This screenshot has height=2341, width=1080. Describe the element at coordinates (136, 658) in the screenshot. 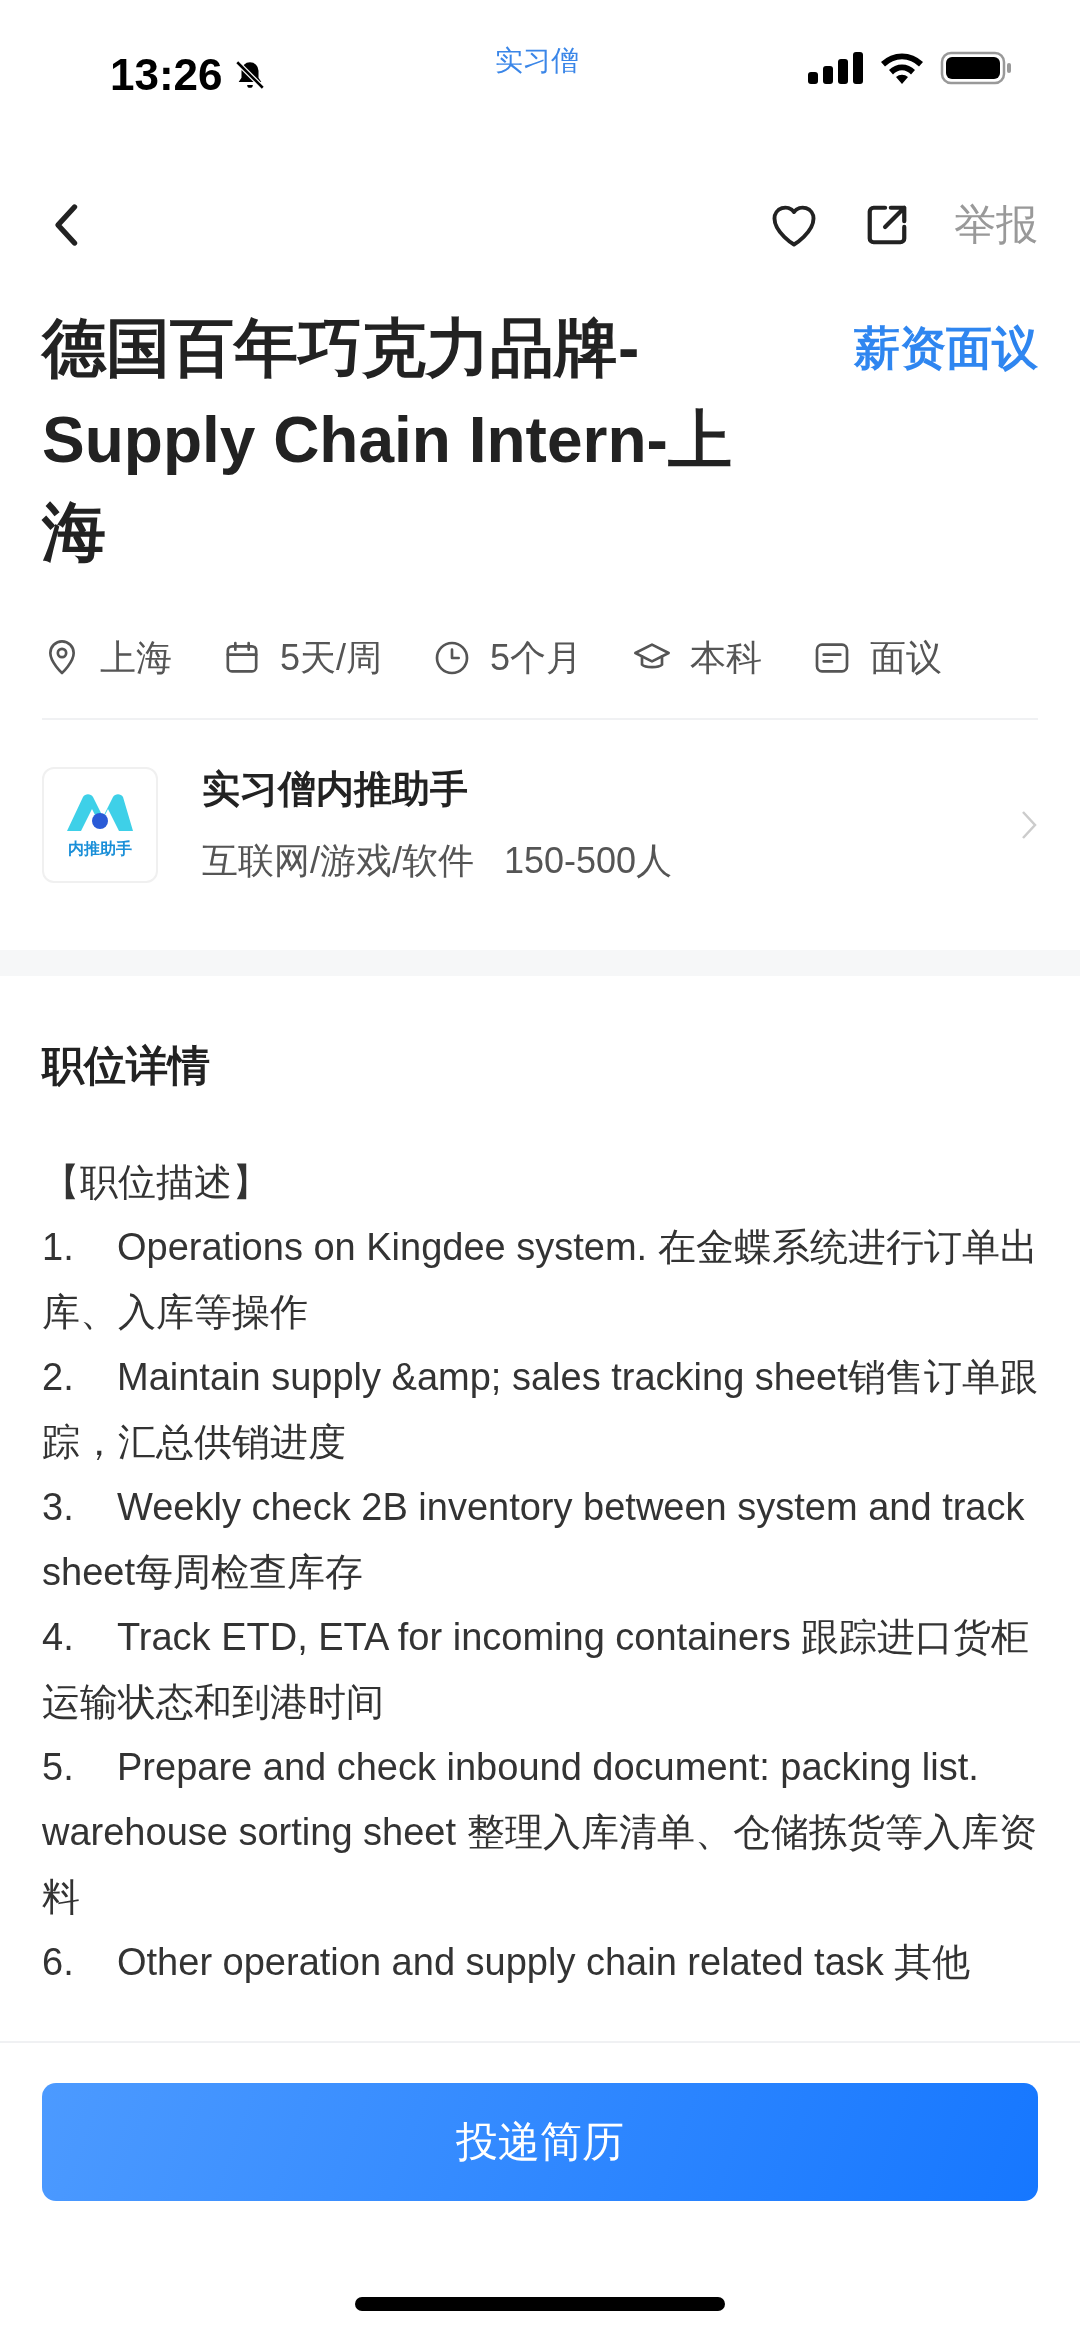

I see `job-tag: 上海` at that location.